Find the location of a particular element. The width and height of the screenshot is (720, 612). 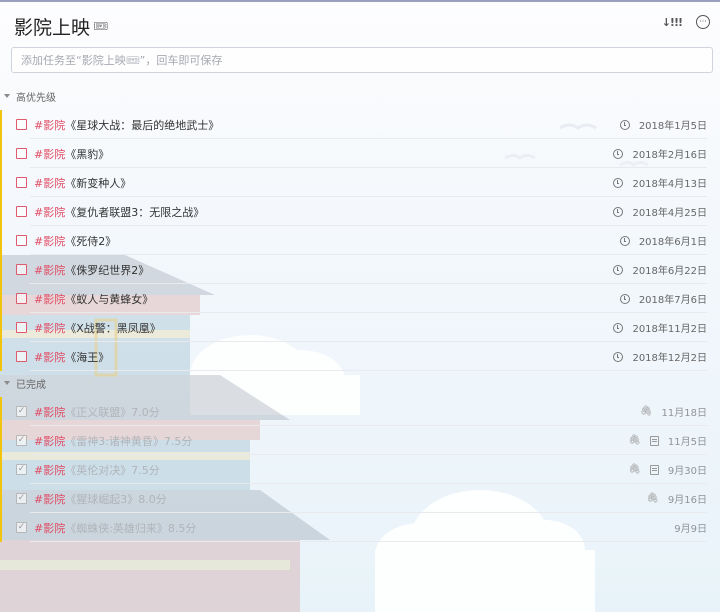

task-date: 2018年6月1日 is located at coordinates (673, 240).